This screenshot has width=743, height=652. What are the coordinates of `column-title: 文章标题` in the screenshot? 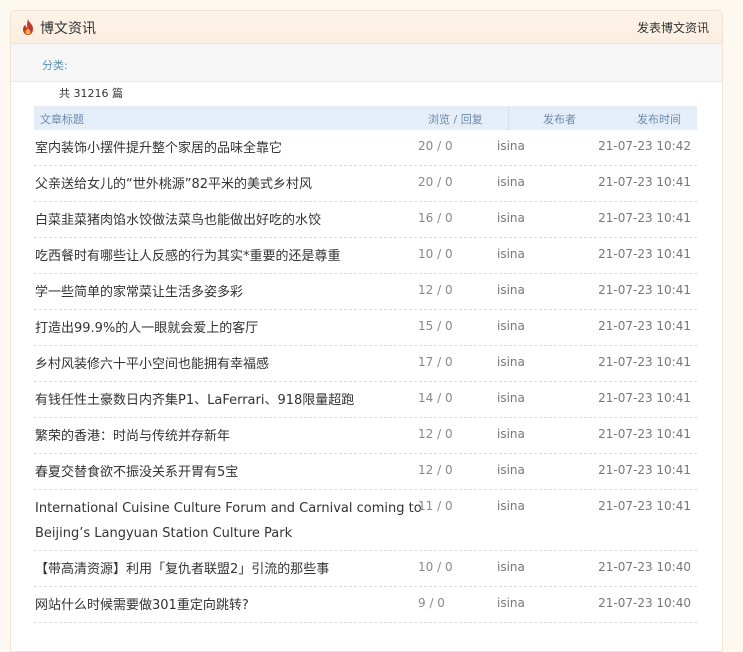 It's located at (62, 119).